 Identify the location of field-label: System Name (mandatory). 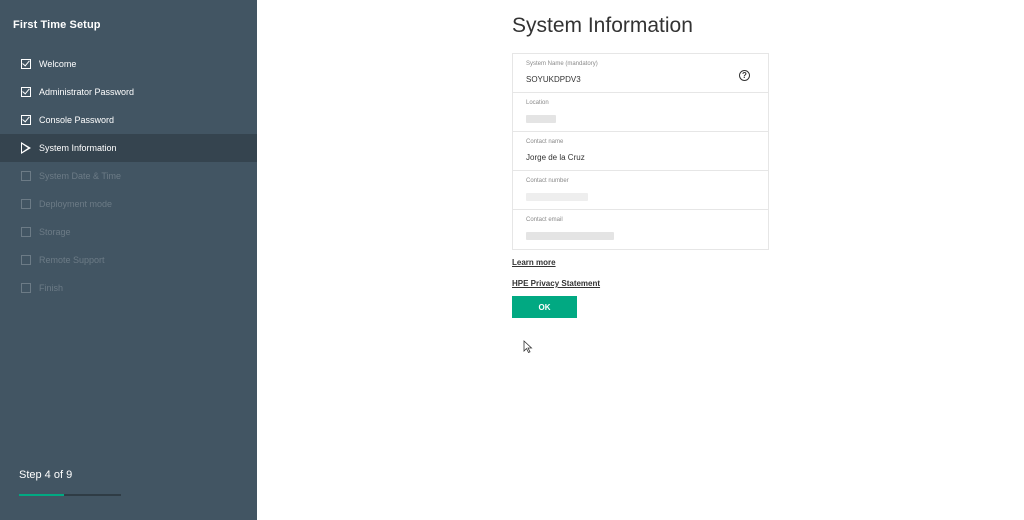
(562, 64).